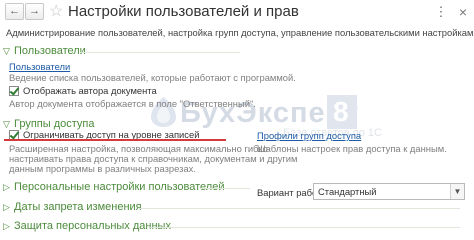 The image size is (474, 240). I want to click on forward-button: →, so click(34, 11).